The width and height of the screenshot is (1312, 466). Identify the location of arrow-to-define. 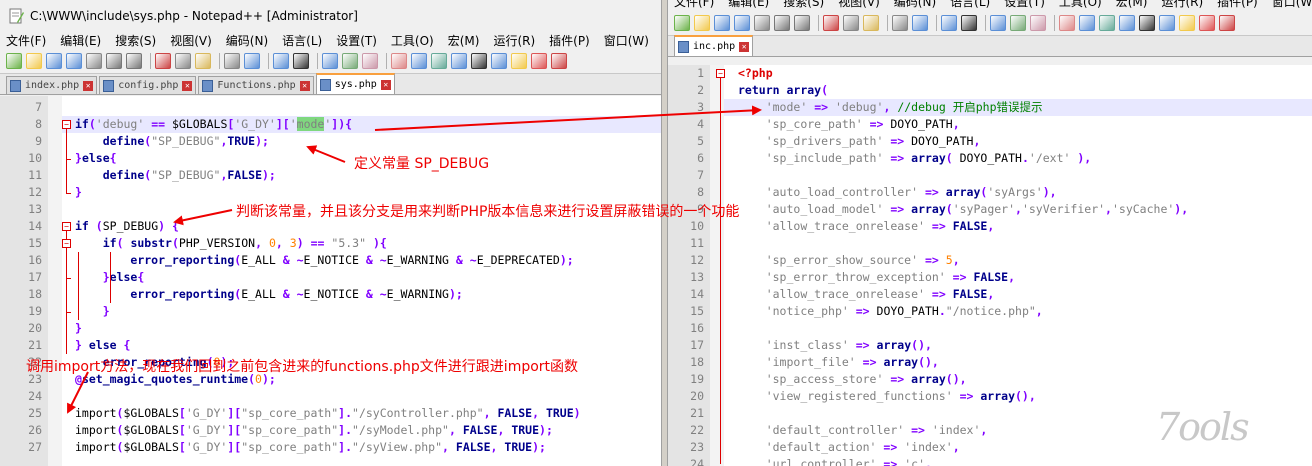
(326, 154).